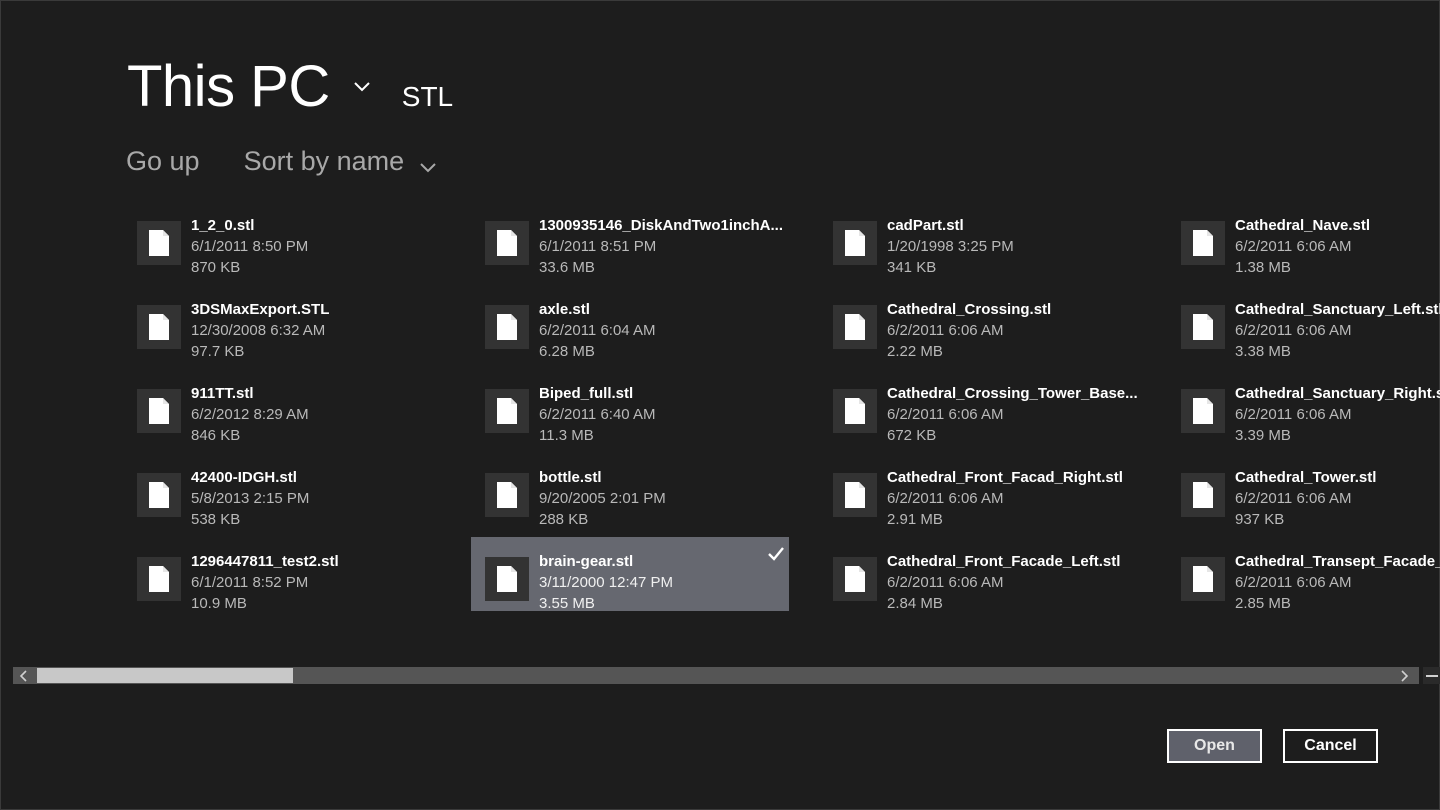  Describe the element at coordinates (250, 582) in the screenshot. I see `file-date: 6/1/2011 8:52 PM` at that location.